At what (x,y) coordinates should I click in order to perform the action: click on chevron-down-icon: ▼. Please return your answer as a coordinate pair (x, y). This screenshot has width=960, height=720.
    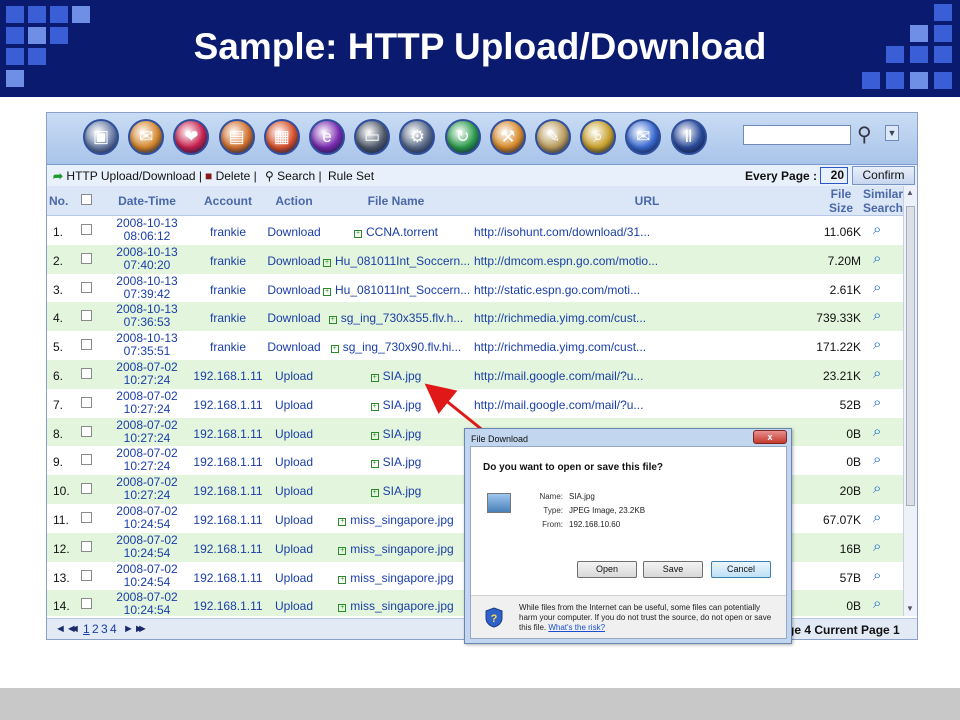
    Looking at the image, I should click on (892, 133).